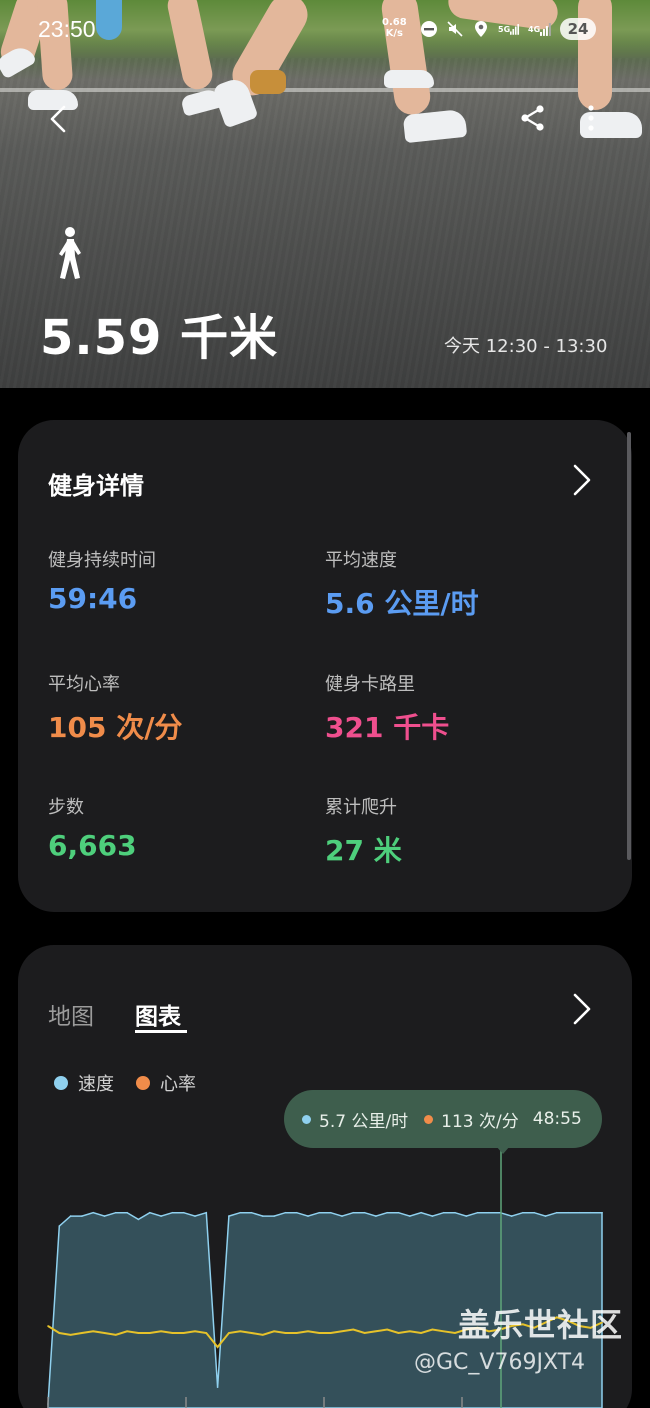 The width and height of the screenshot is (650, 1408). What do you see at coordinates (364, 1121) in the screenshot?
I see `tooltip-speed: 5.7 公里/时` at bounding box center [364, 1121].